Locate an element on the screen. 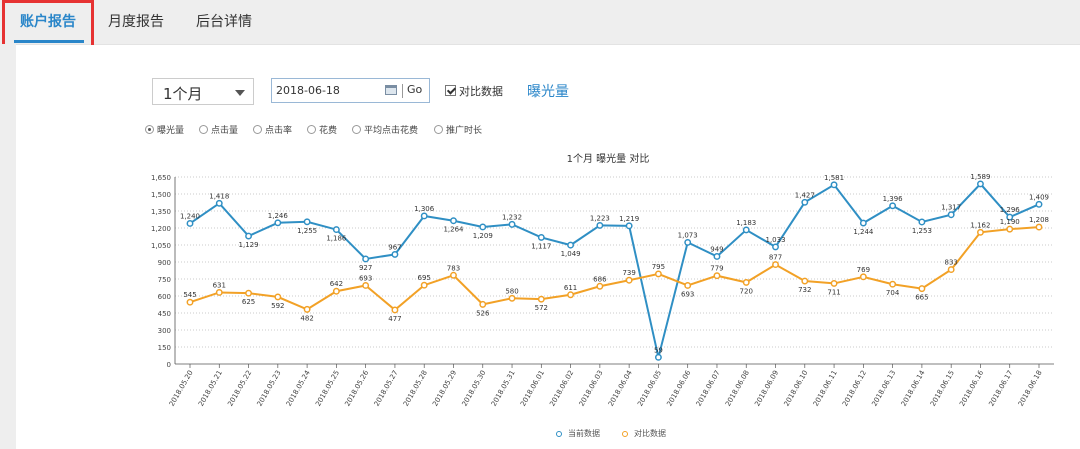 The height and width of the screenshot is (449, 1080). x-tick-label: 2018.05.25 is located at coordinates (327, 388).